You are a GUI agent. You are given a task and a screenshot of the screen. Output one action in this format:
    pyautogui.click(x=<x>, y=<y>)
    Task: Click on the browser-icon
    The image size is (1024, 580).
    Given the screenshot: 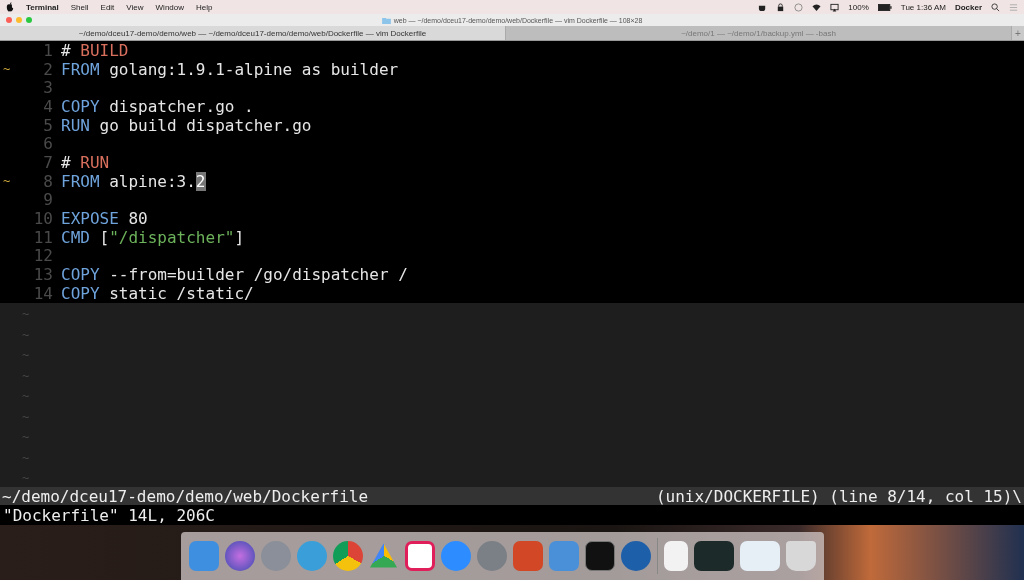 What is the action you would take?
    pyautogui.click(x=347, y=556)
    